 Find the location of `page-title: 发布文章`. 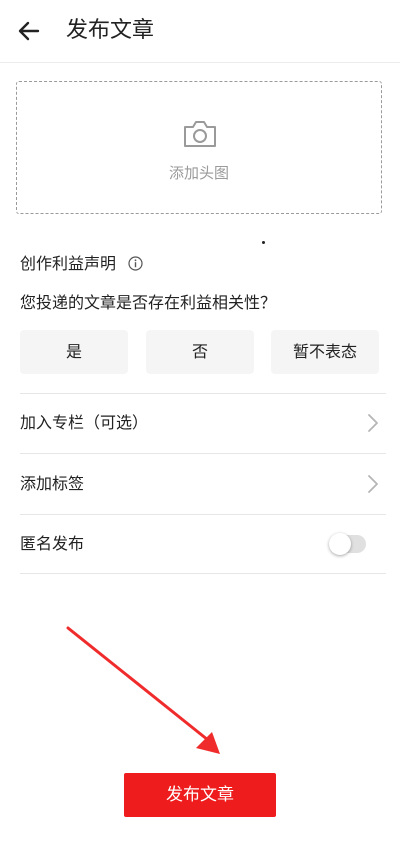

page-title: 发布文章 is located at coordinates (110, 30).